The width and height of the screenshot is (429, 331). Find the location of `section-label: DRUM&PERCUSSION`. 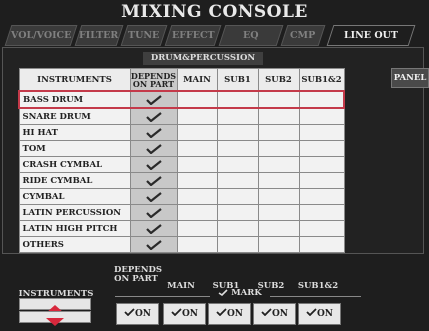

section-label: DRUM&PERCUSSION is located at coordinates (203, 58).